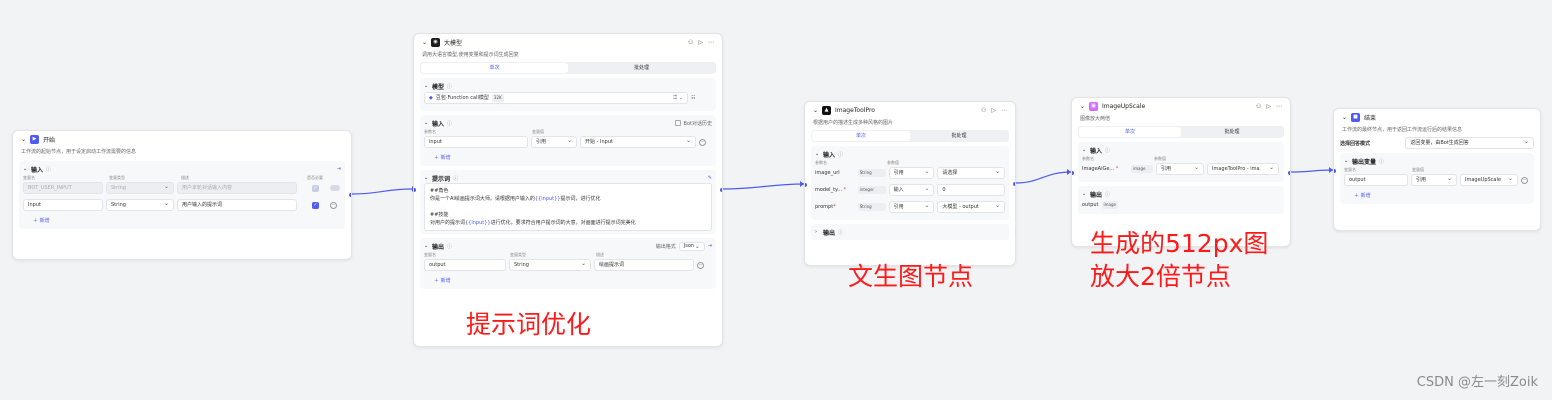  I want to click on output-format-select: Json, so click(691, 246).